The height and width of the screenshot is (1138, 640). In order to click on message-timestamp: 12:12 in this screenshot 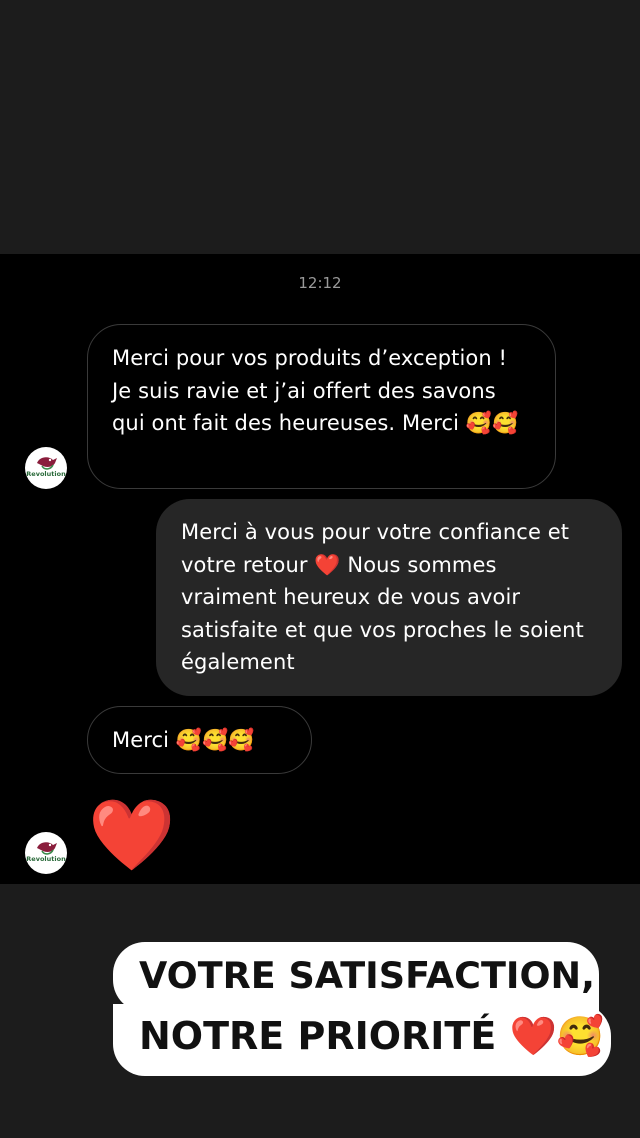, I will do `click(320, 283)`.